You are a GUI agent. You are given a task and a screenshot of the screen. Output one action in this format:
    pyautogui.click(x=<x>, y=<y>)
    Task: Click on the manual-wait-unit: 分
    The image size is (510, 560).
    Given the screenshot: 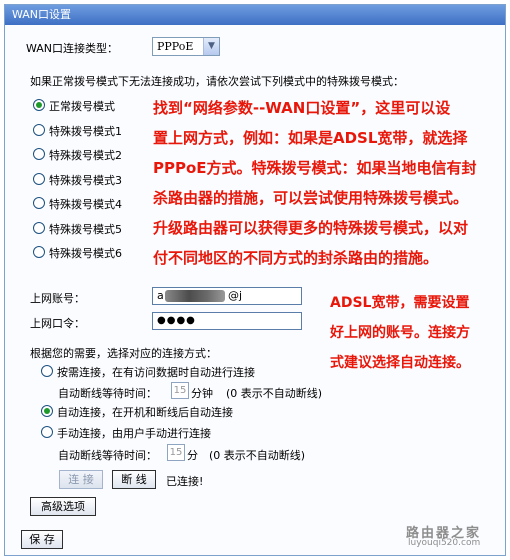 What is the action you would take?
    pyautogui.click(x=192, y=455)
    